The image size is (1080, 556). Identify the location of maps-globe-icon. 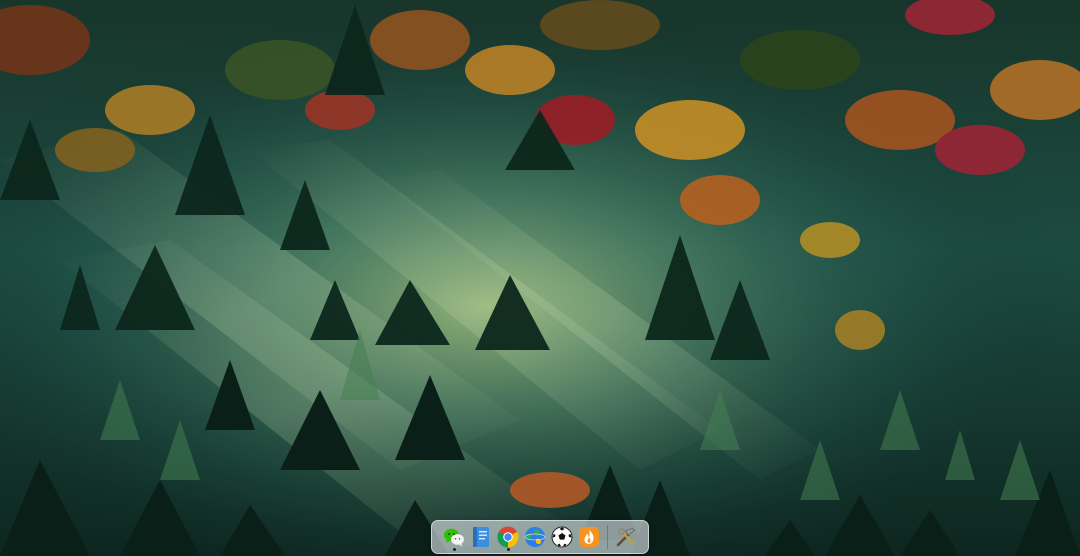
(535, 537).